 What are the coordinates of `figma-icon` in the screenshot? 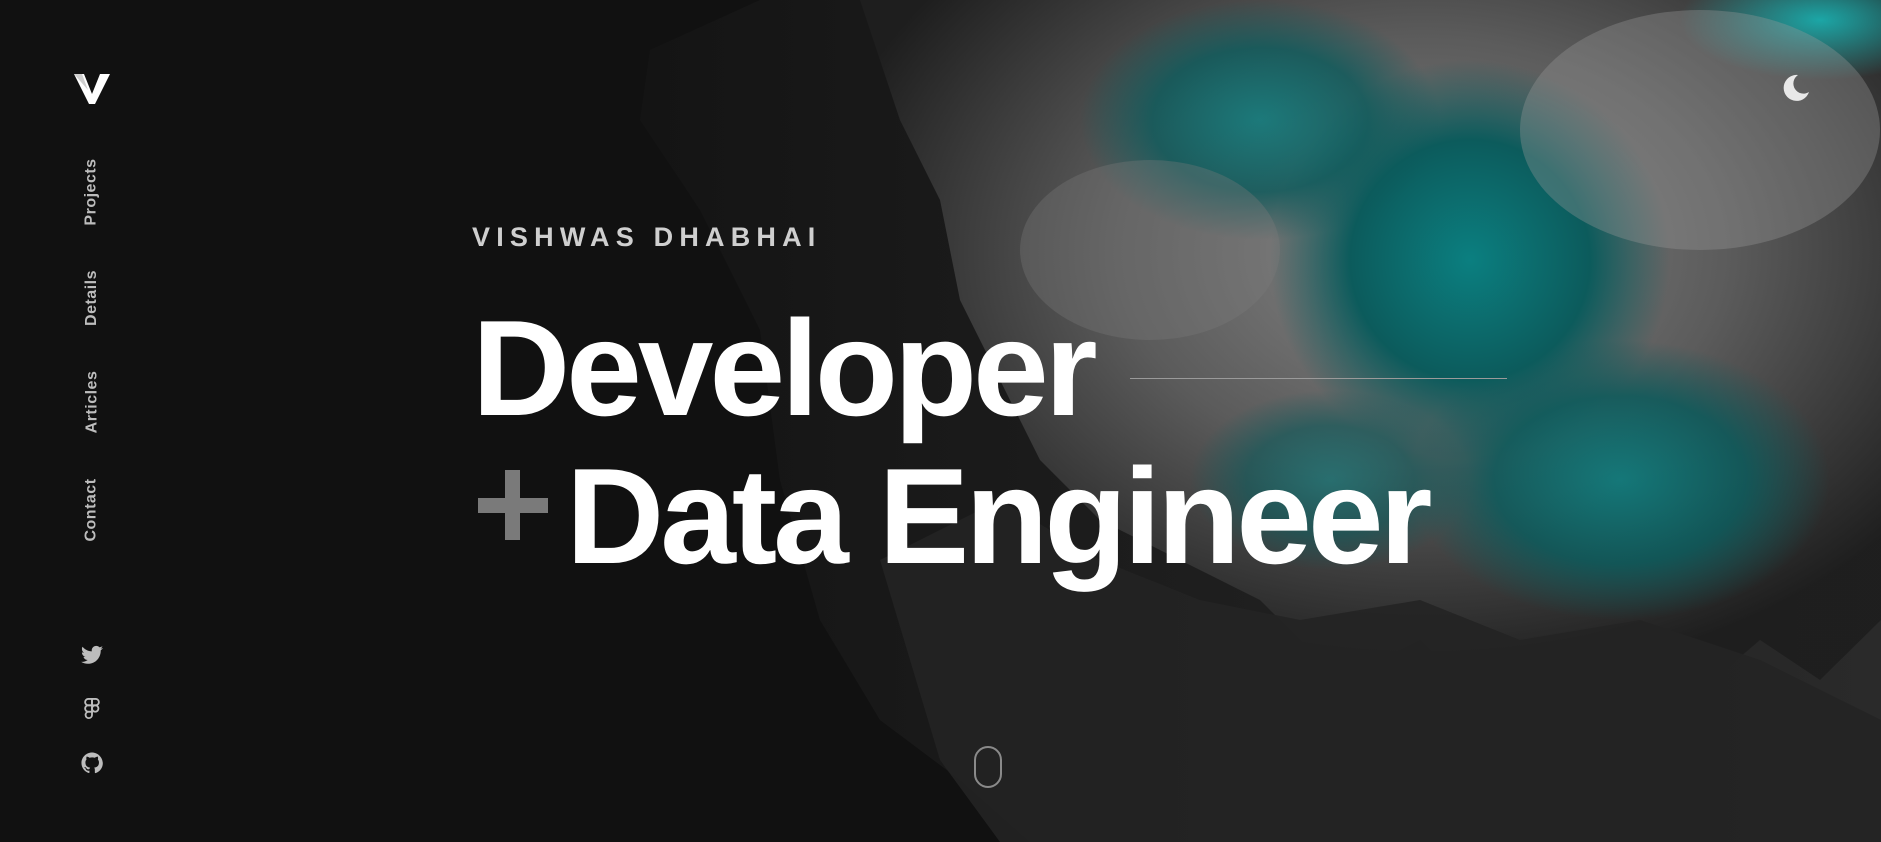 It's located at (92, 709).